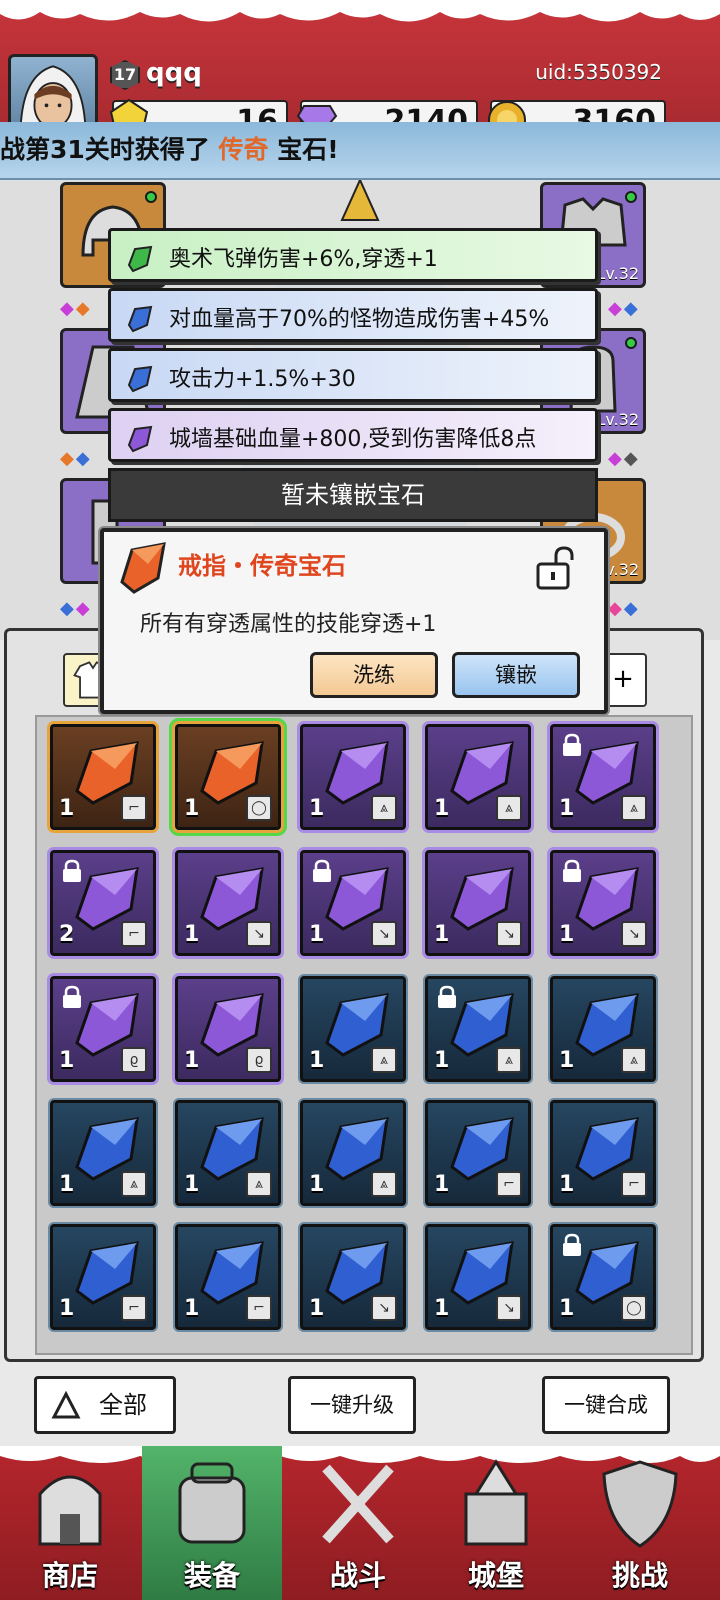  Describe the element at coordinates (496, 1523) in the screenshot. I see `nav-castle: 城堡` at that location.